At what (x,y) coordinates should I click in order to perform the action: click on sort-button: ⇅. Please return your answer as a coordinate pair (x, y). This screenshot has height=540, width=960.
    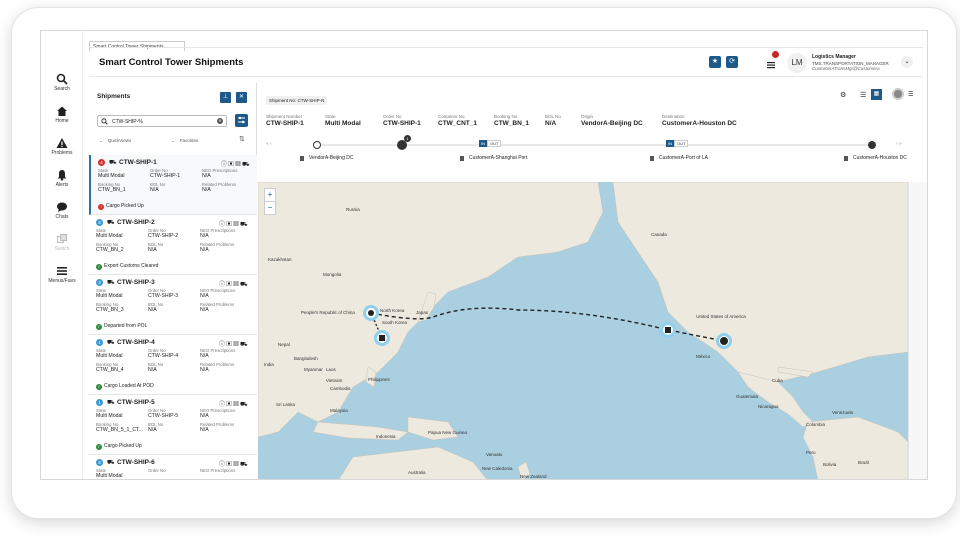
    Looking at the image, I should click on (242, 139).